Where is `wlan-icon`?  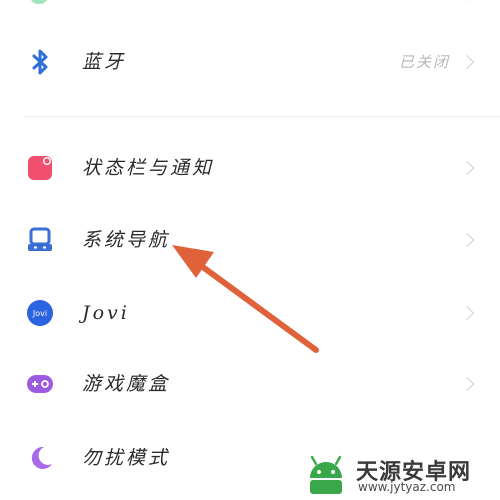
wlan-icon is located at coordinates (39, 2).